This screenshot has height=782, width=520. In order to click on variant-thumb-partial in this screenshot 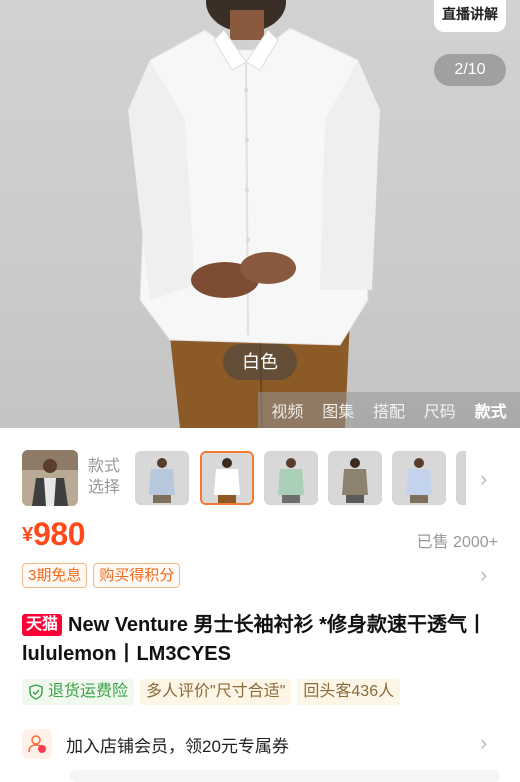, I will do `click(461, 478)`.